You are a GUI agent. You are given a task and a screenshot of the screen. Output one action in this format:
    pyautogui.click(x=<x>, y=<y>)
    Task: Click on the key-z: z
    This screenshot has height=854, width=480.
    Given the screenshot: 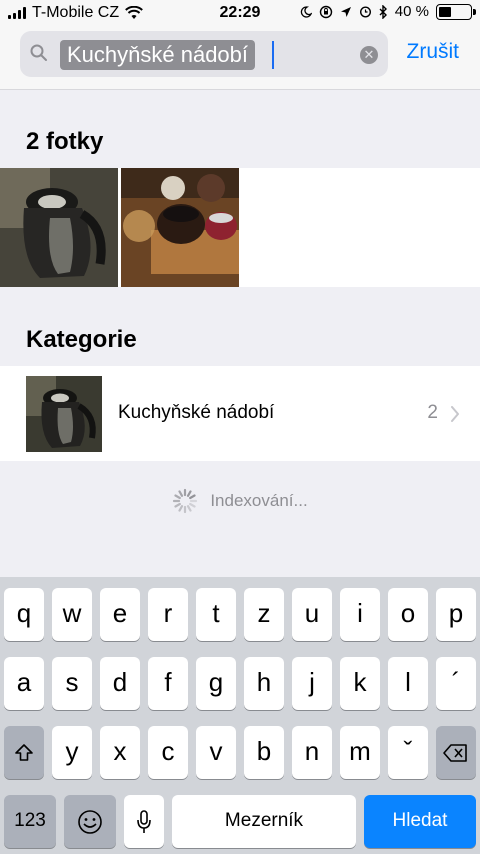 What is the action you would take?
    pyautogui.click(x=264, y=614)
    